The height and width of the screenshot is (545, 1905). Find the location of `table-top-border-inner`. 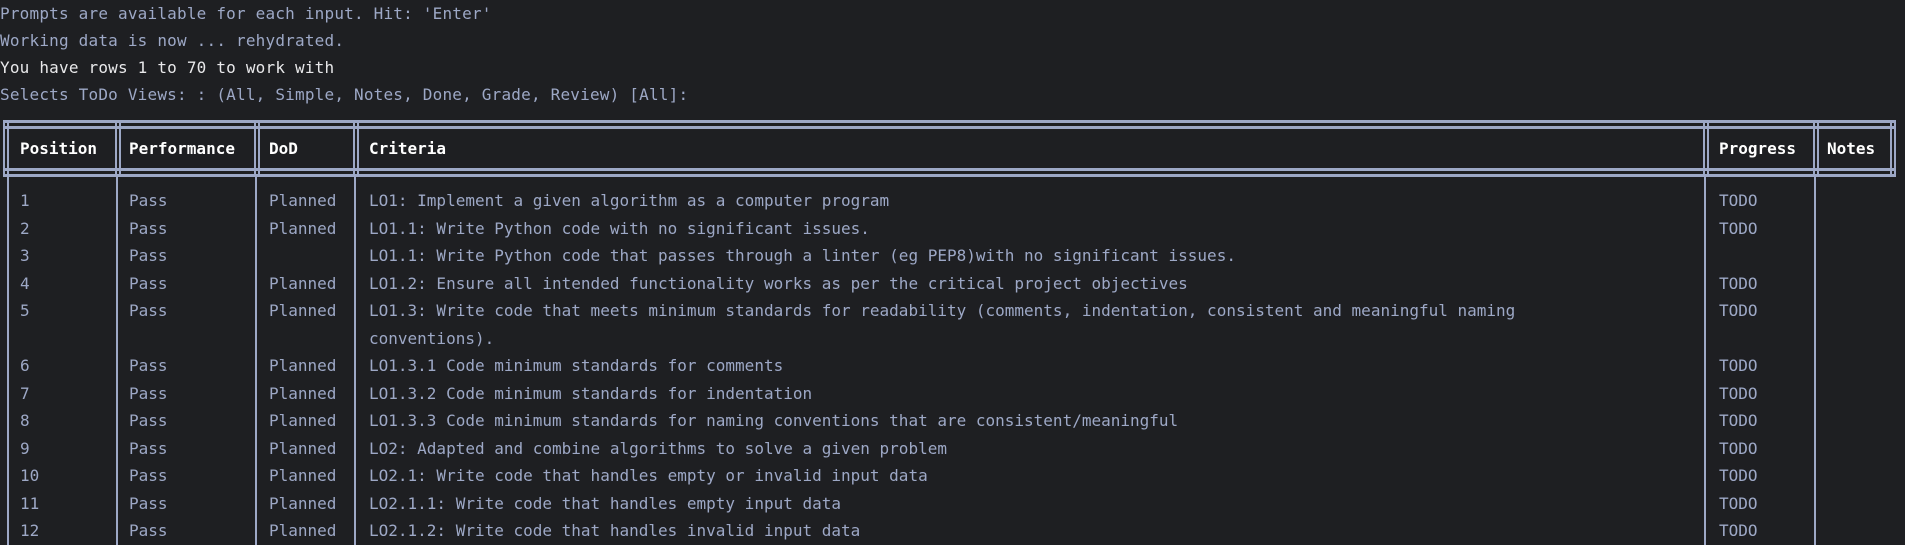

table-top-border-inner is located at coordinates (949, 127).